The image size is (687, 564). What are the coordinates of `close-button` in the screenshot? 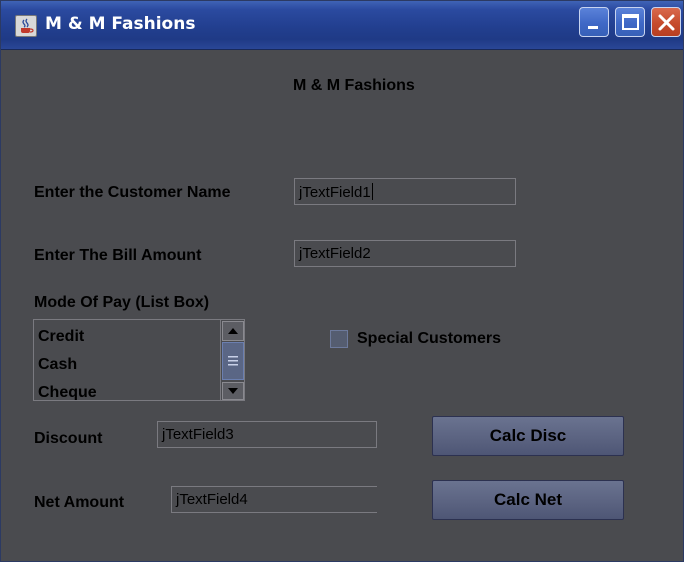 It's located at (666, 22).